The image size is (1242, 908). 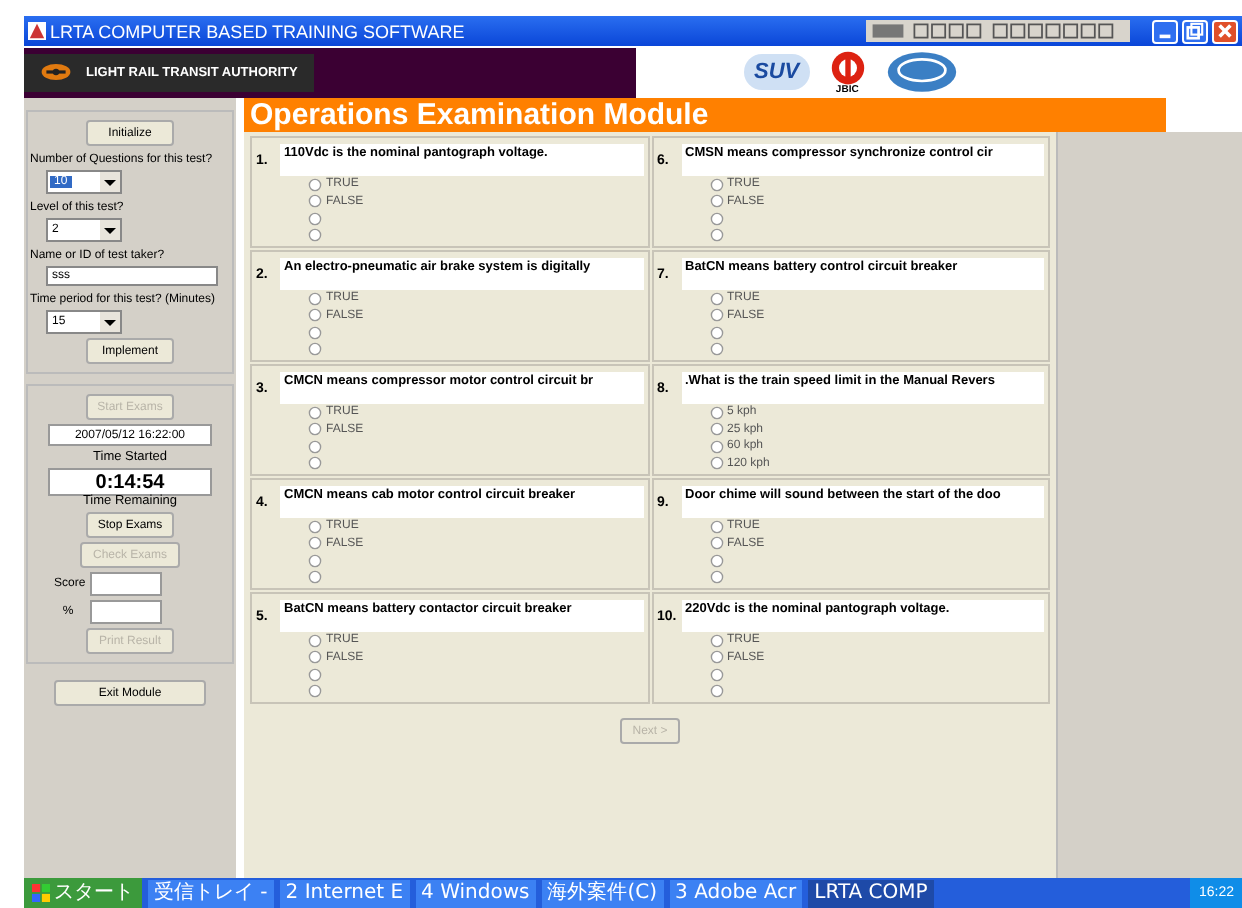 What do you see at coordinates (871, 893) in the screenshot?
I see `taskbar-button: LRTA COMP` at bounding box center [871, 893].